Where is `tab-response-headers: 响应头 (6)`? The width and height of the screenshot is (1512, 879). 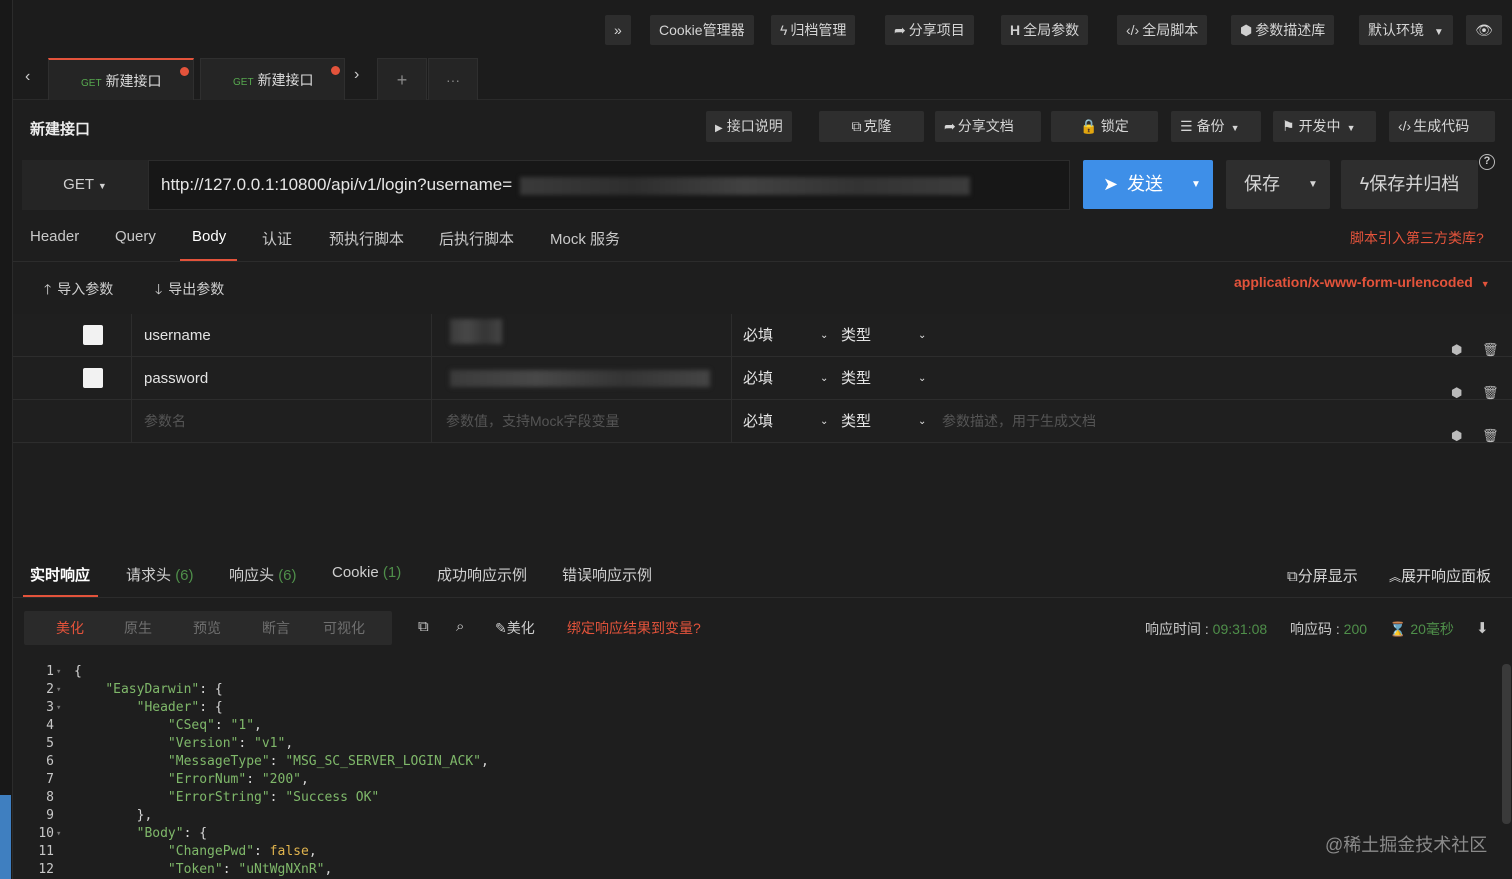
tab-response-headers: 响应头 (6) is located at coordinates (263, 574).